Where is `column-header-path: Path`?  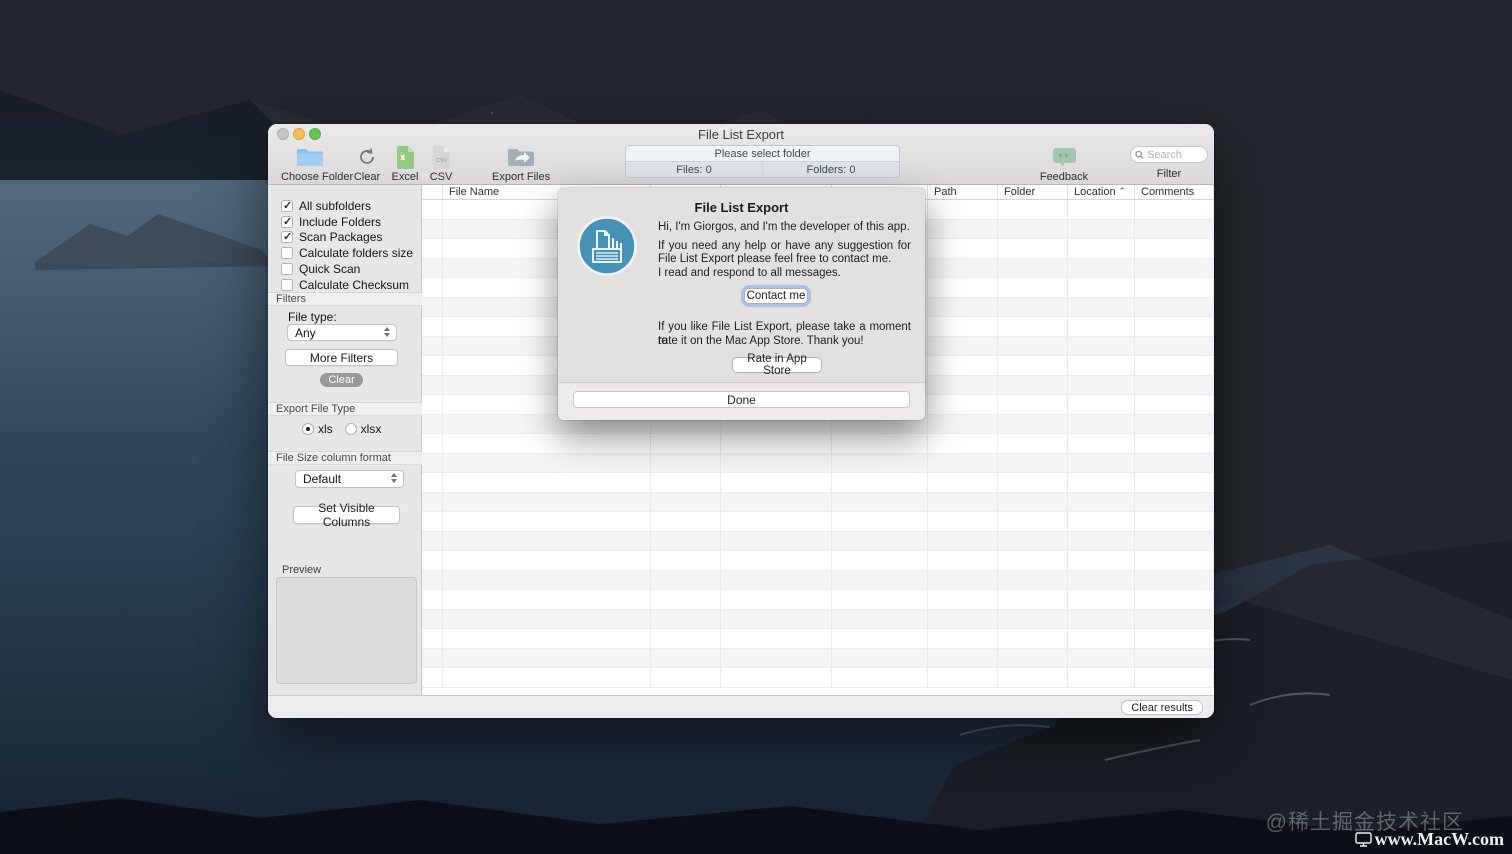
column-header-path: Path is located at coordinates (963, 192).